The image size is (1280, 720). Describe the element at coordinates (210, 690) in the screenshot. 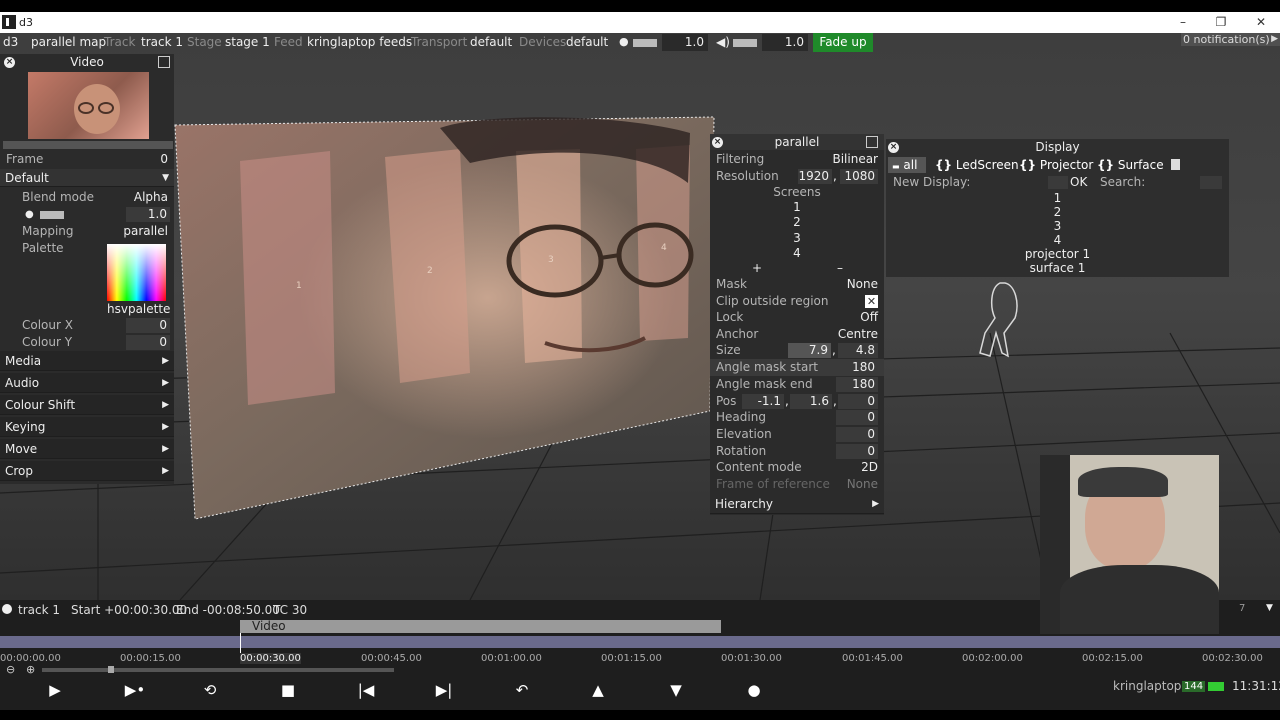

I see `loop-icon: ⟲` at that location.